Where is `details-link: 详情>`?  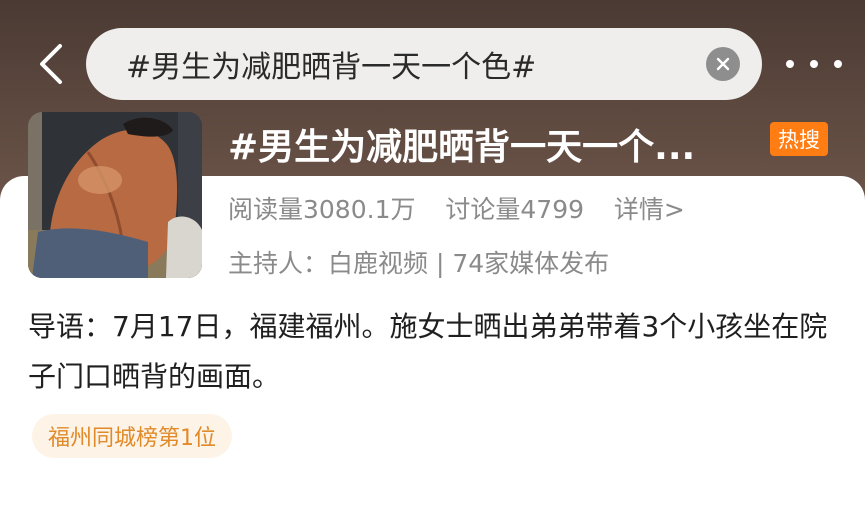
details-link: 详情> is located at coordinates (649, 209).